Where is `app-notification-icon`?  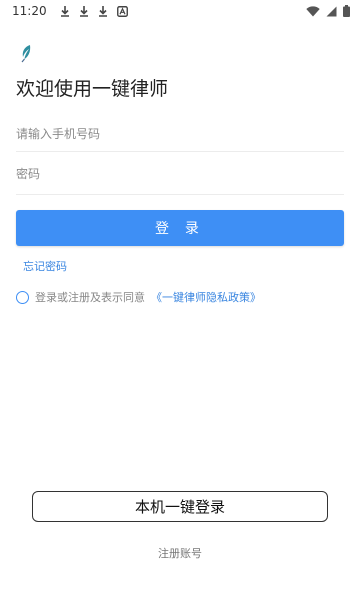
app-notification-icon is located at coordinates (122, 11).